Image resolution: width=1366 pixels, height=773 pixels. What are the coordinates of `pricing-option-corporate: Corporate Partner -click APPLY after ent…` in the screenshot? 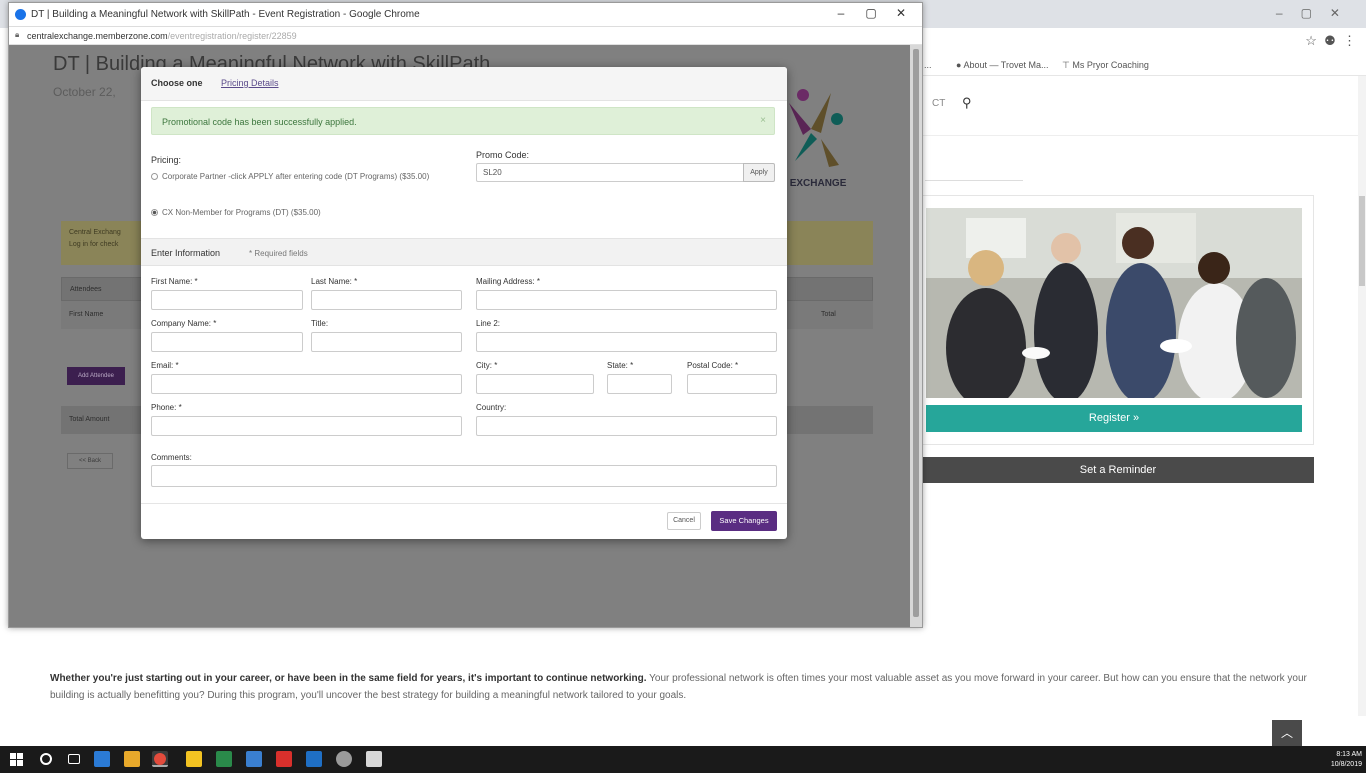 It's located at (296, 176).